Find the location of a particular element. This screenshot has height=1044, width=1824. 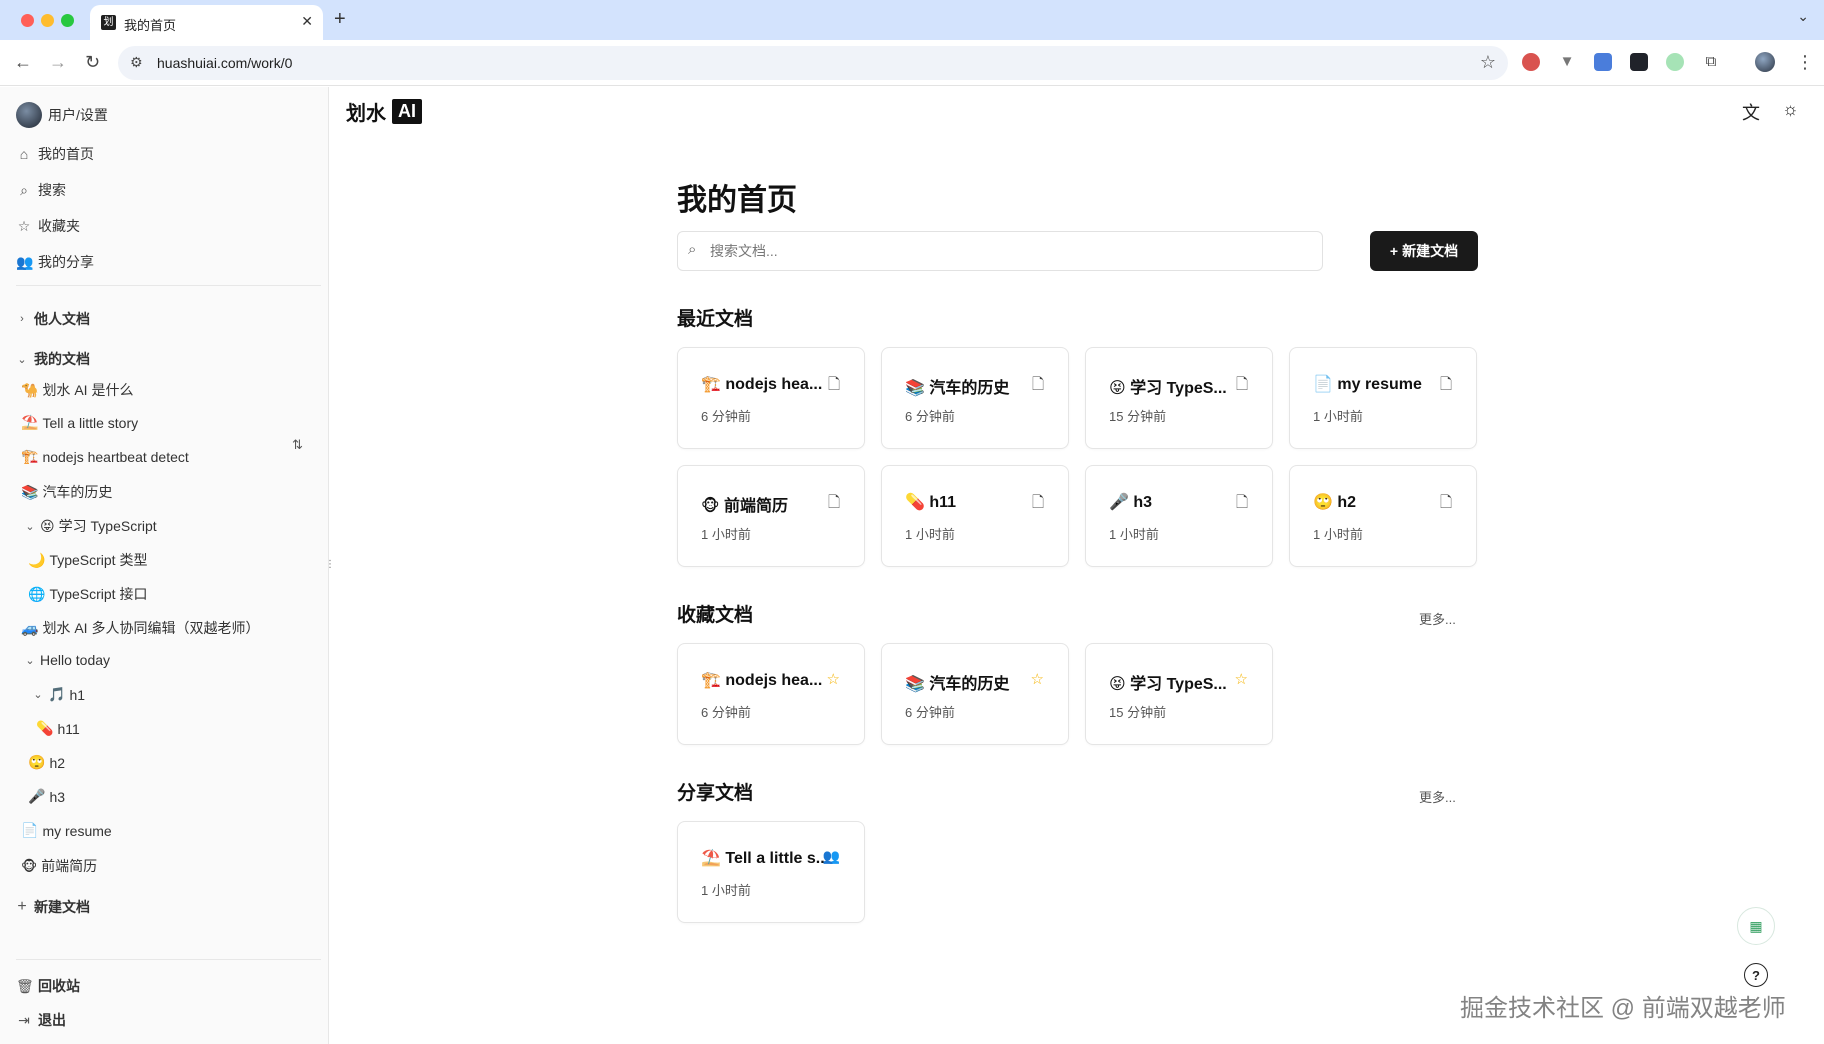

recent-doc-card: 🐵 前端简历 🗋 1 小时前 is located at coordinates (771, 516).